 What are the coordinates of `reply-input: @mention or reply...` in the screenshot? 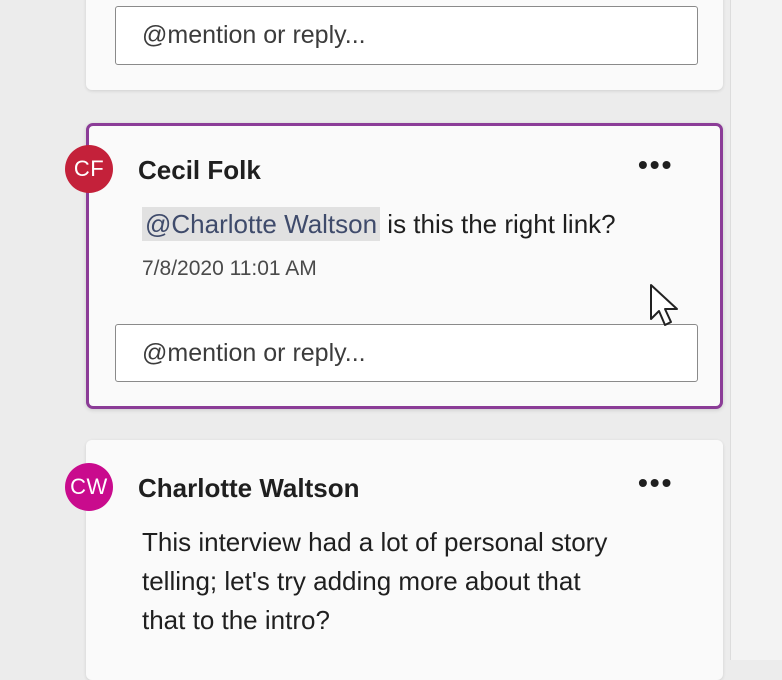 It's located at (406, 353).